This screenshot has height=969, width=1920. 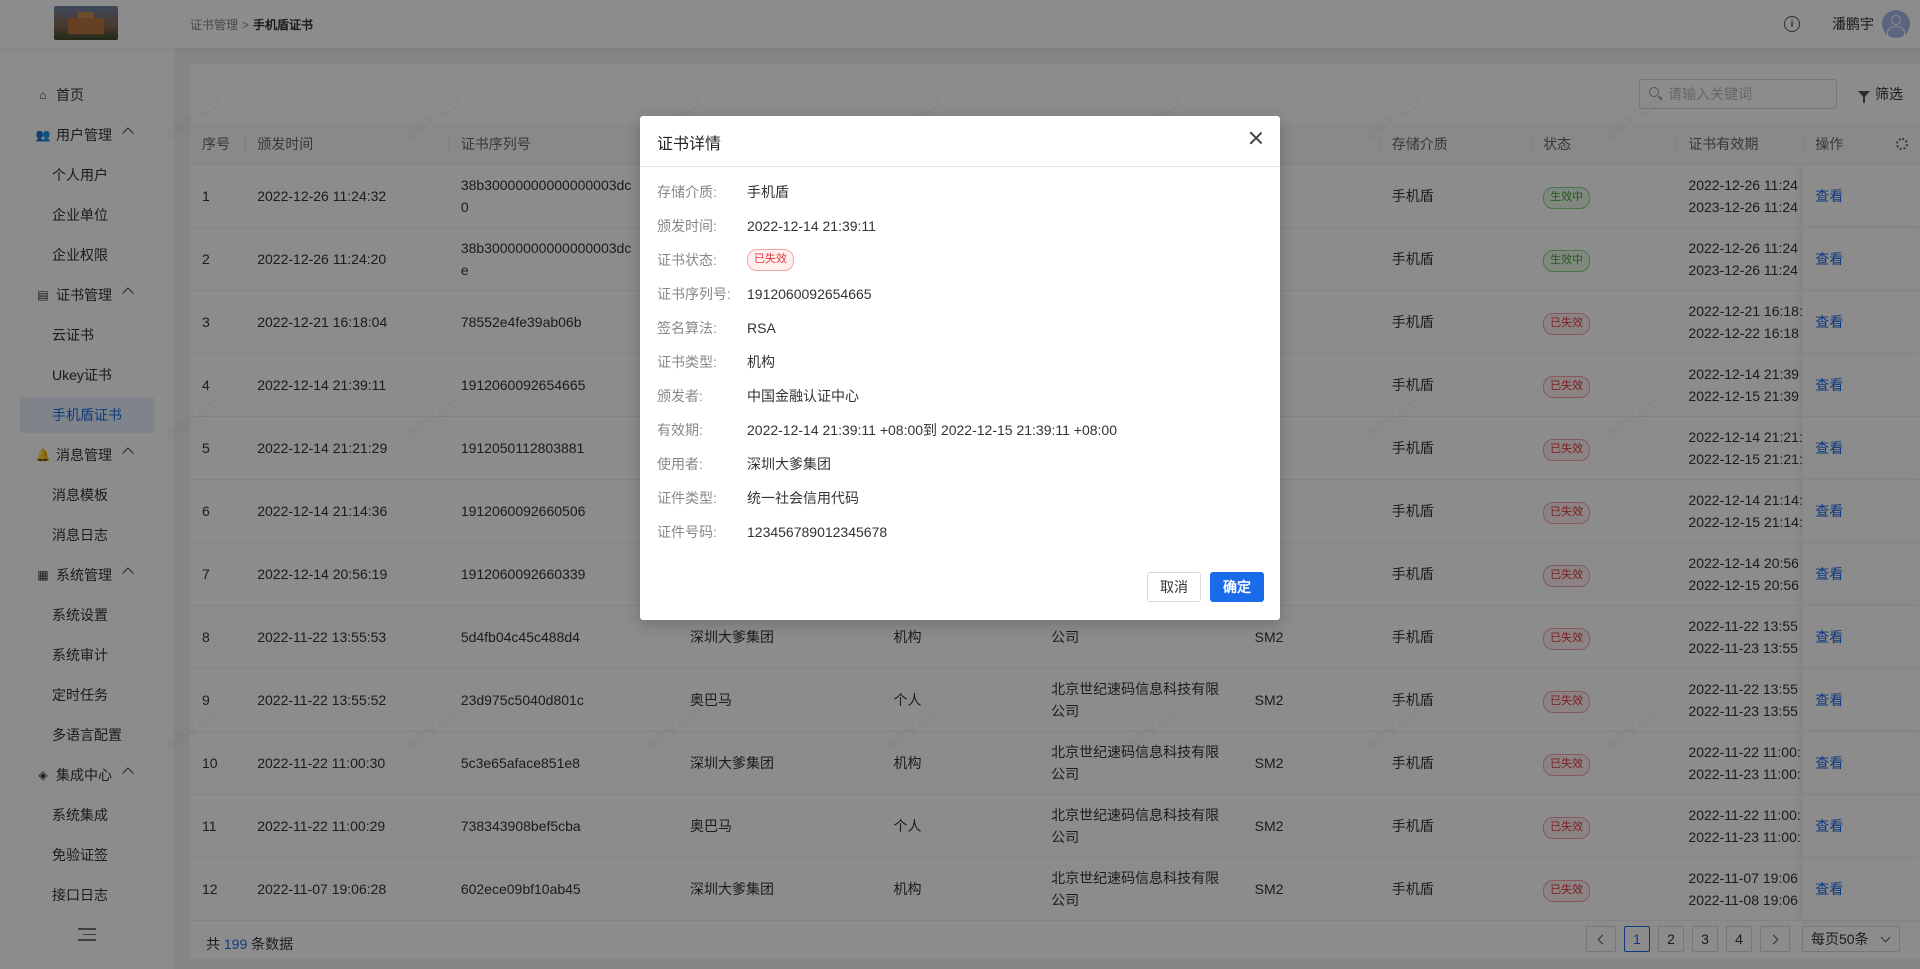 I want to click on detail-row: 存储介质: 手机盾, so click(x=723, y=192).